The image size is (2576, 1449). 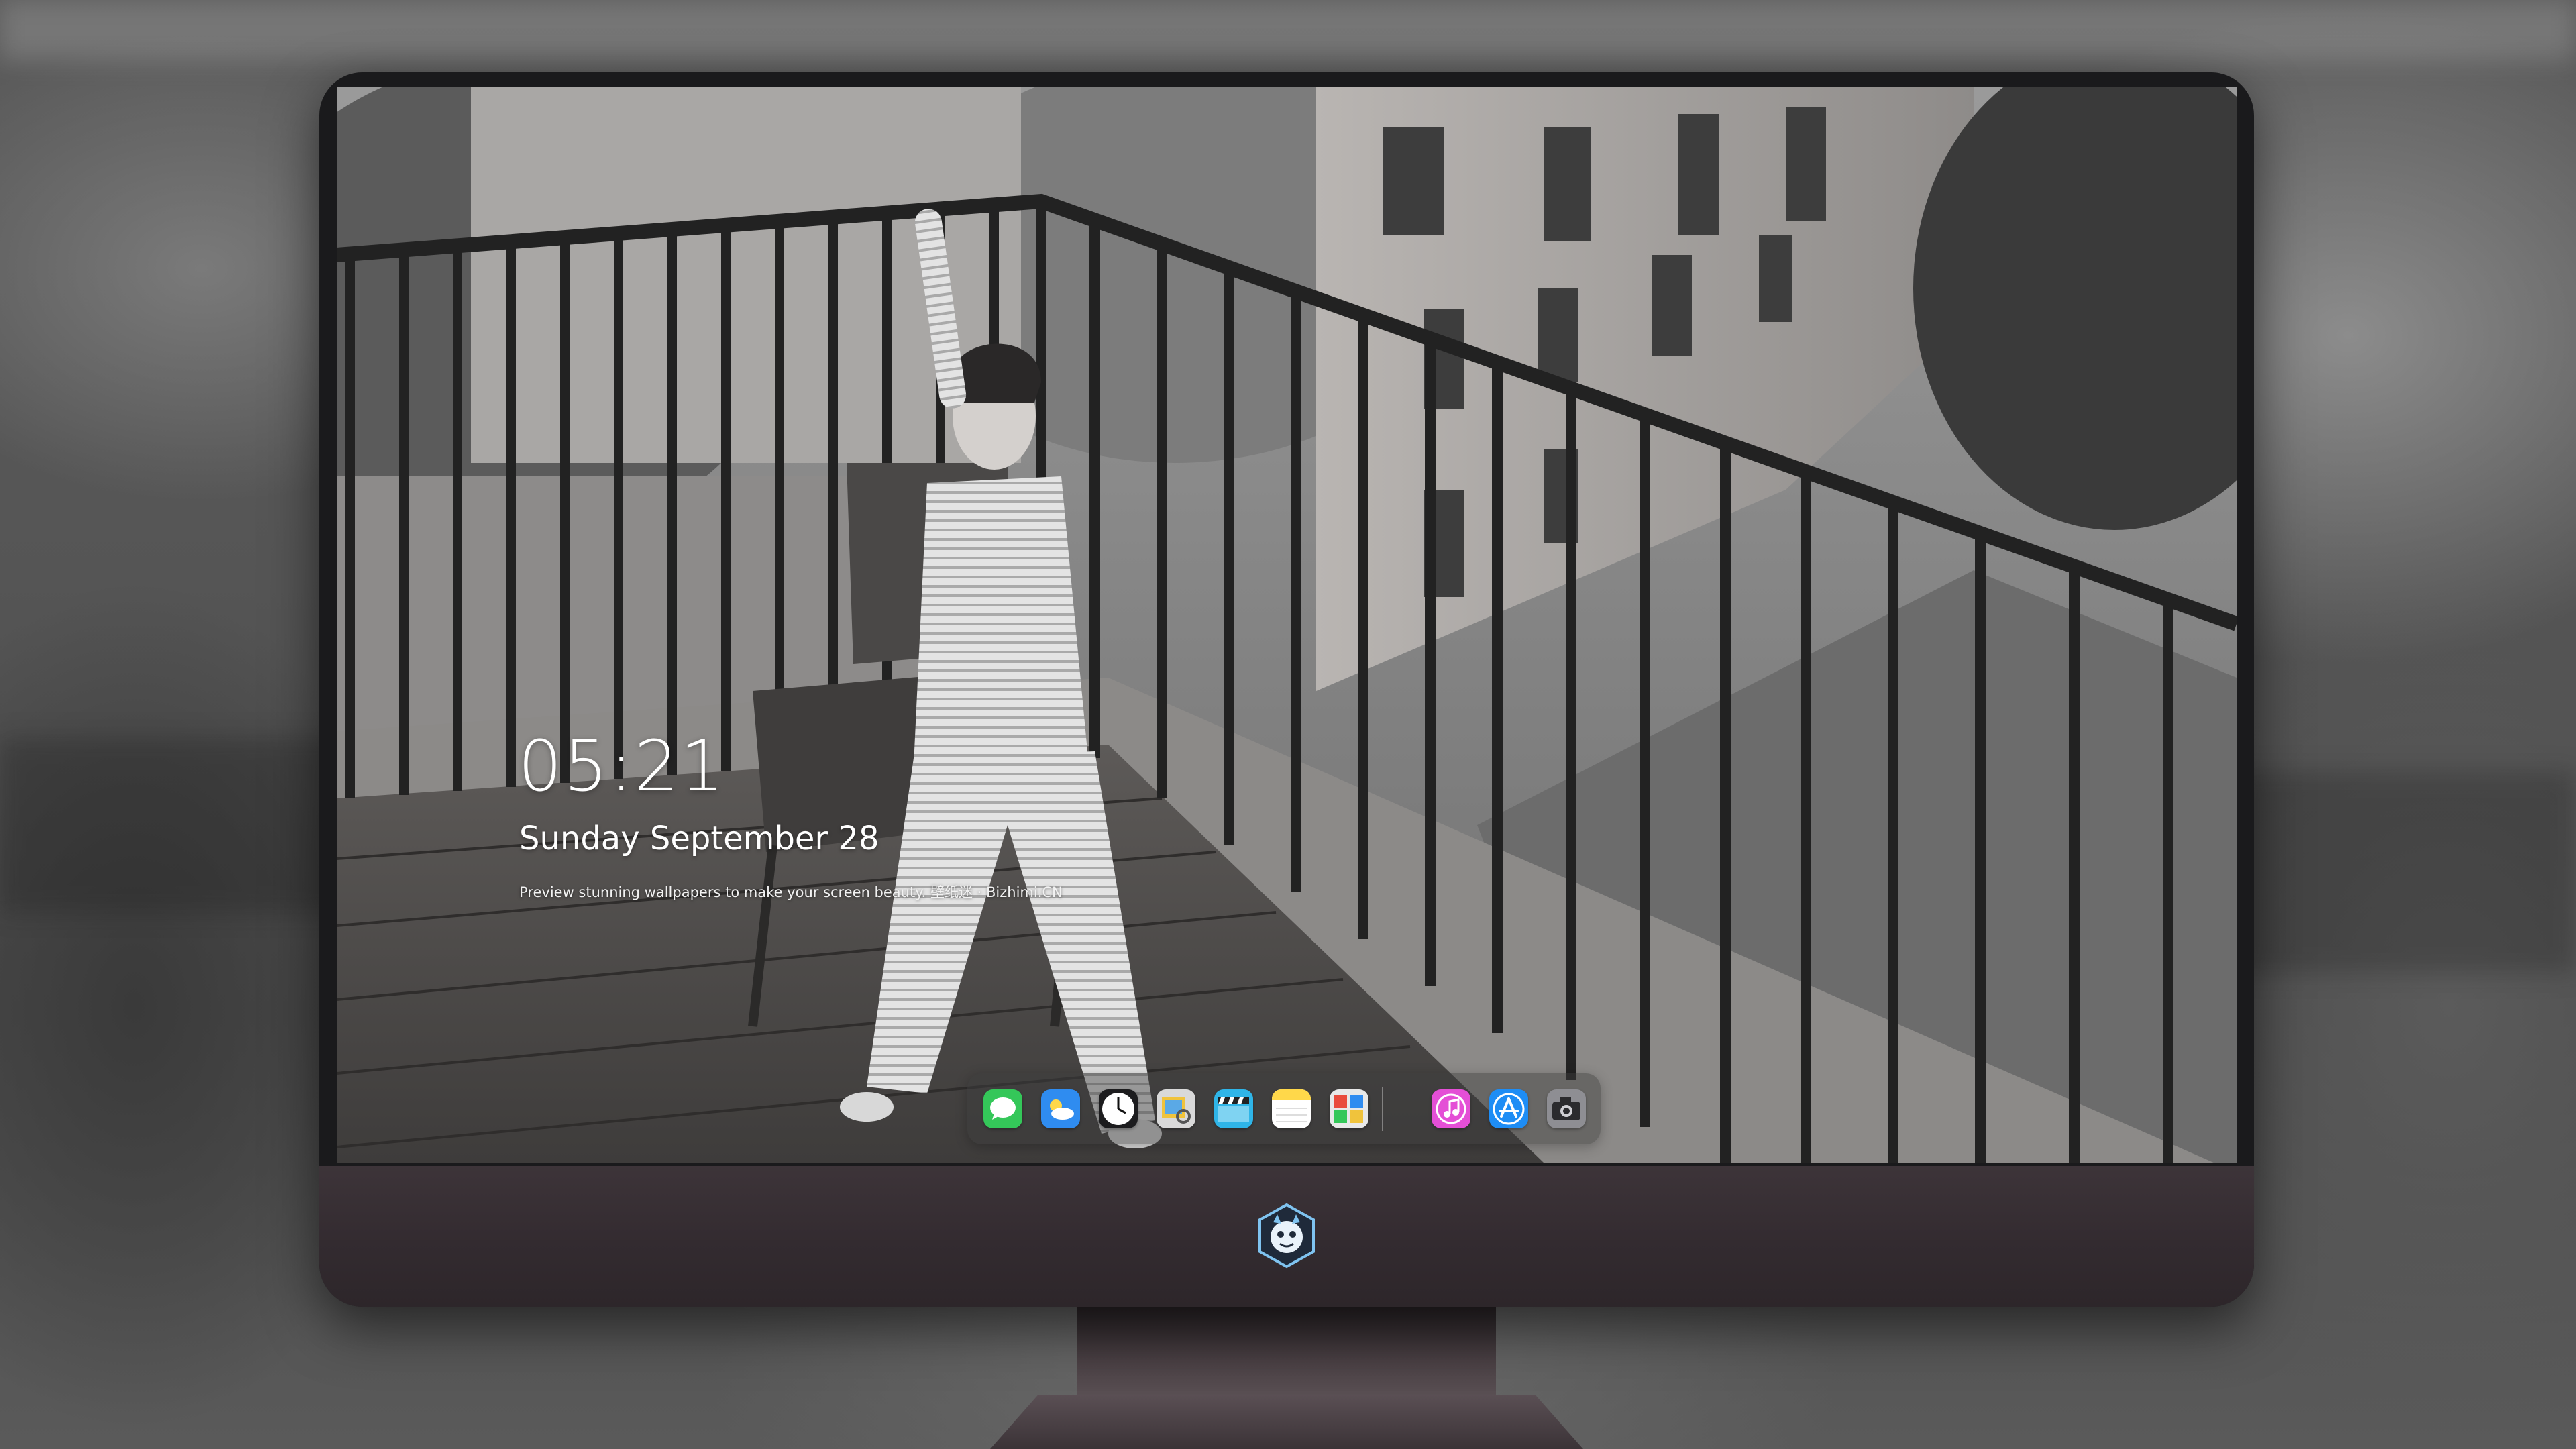 I want to click on camera-icon, so click(x=1566, y=1108).